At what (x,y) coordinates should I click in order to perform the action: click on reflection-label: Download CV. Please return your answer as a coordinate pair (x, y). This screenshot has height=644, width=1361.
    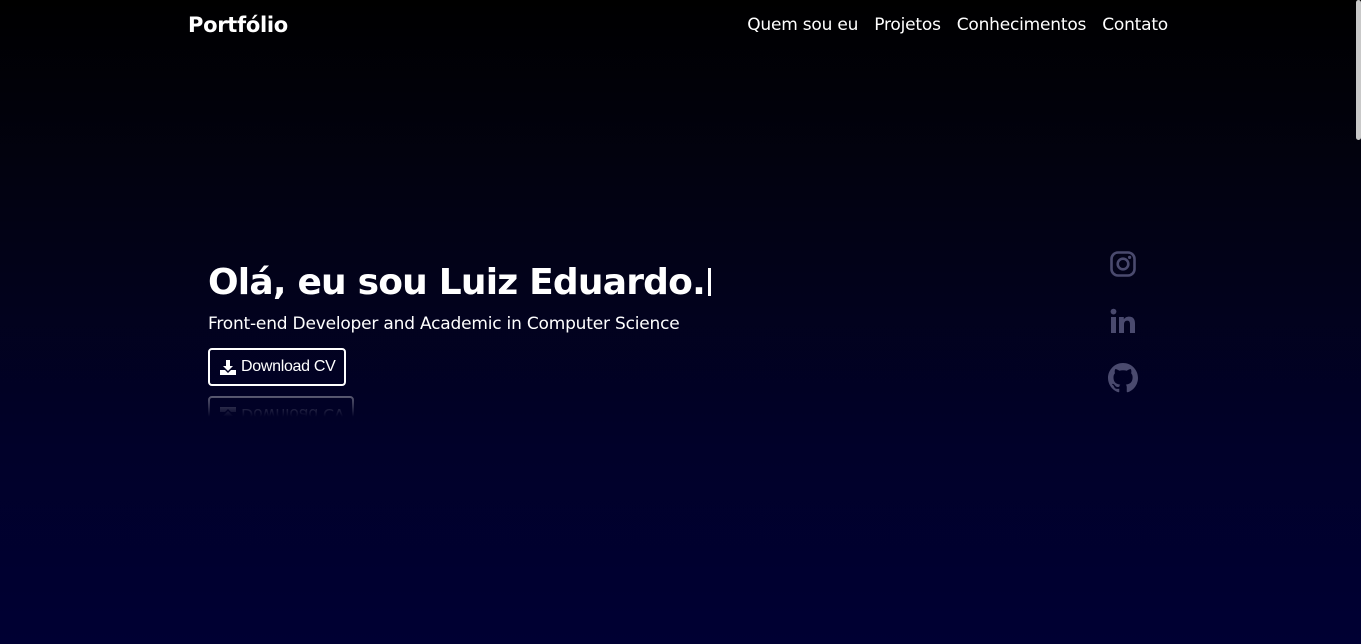
    Looking at the image, I should click on (293, 415).